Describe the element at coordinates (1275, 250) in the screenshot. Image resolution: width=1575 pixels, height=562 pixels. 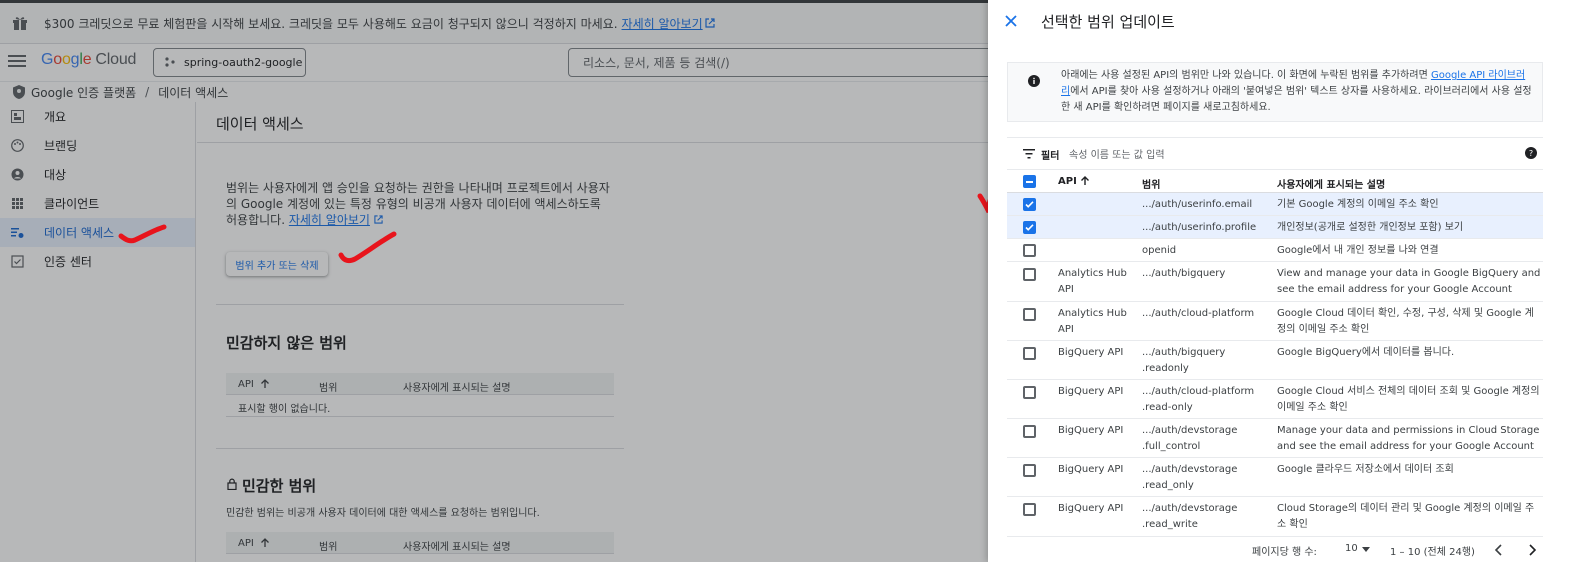
I see `table-row: openid Google에서 내 개인 정보를 나와 연결` at that location.